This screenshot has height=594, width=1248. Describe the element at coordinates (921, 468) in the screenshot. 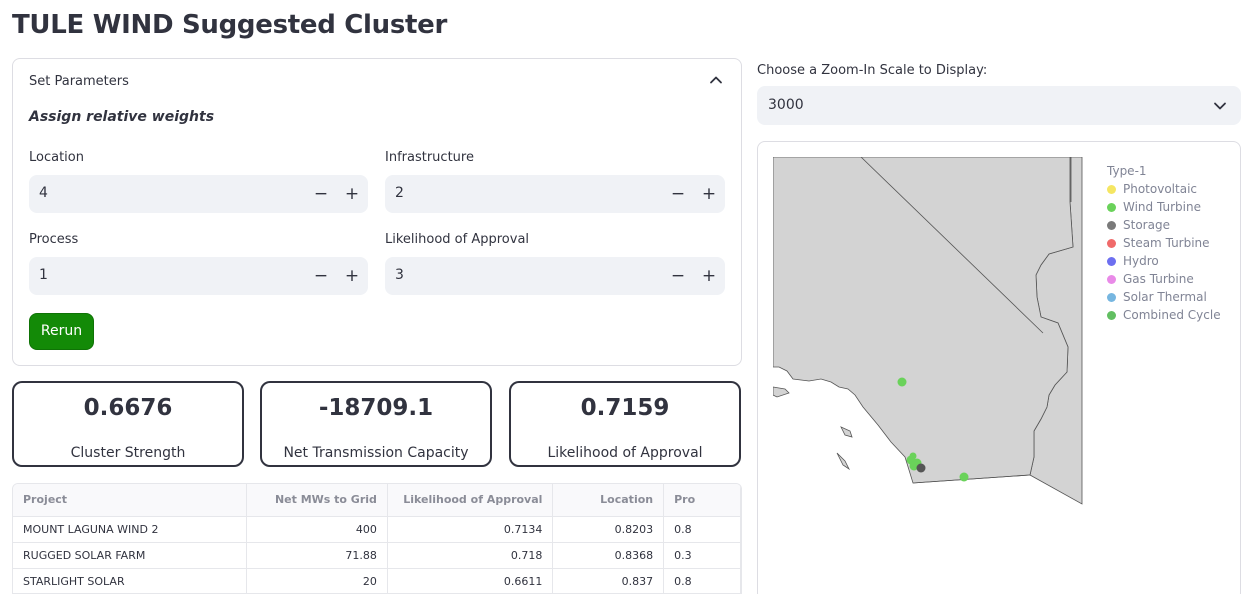

I see `storage-marker` at that location.